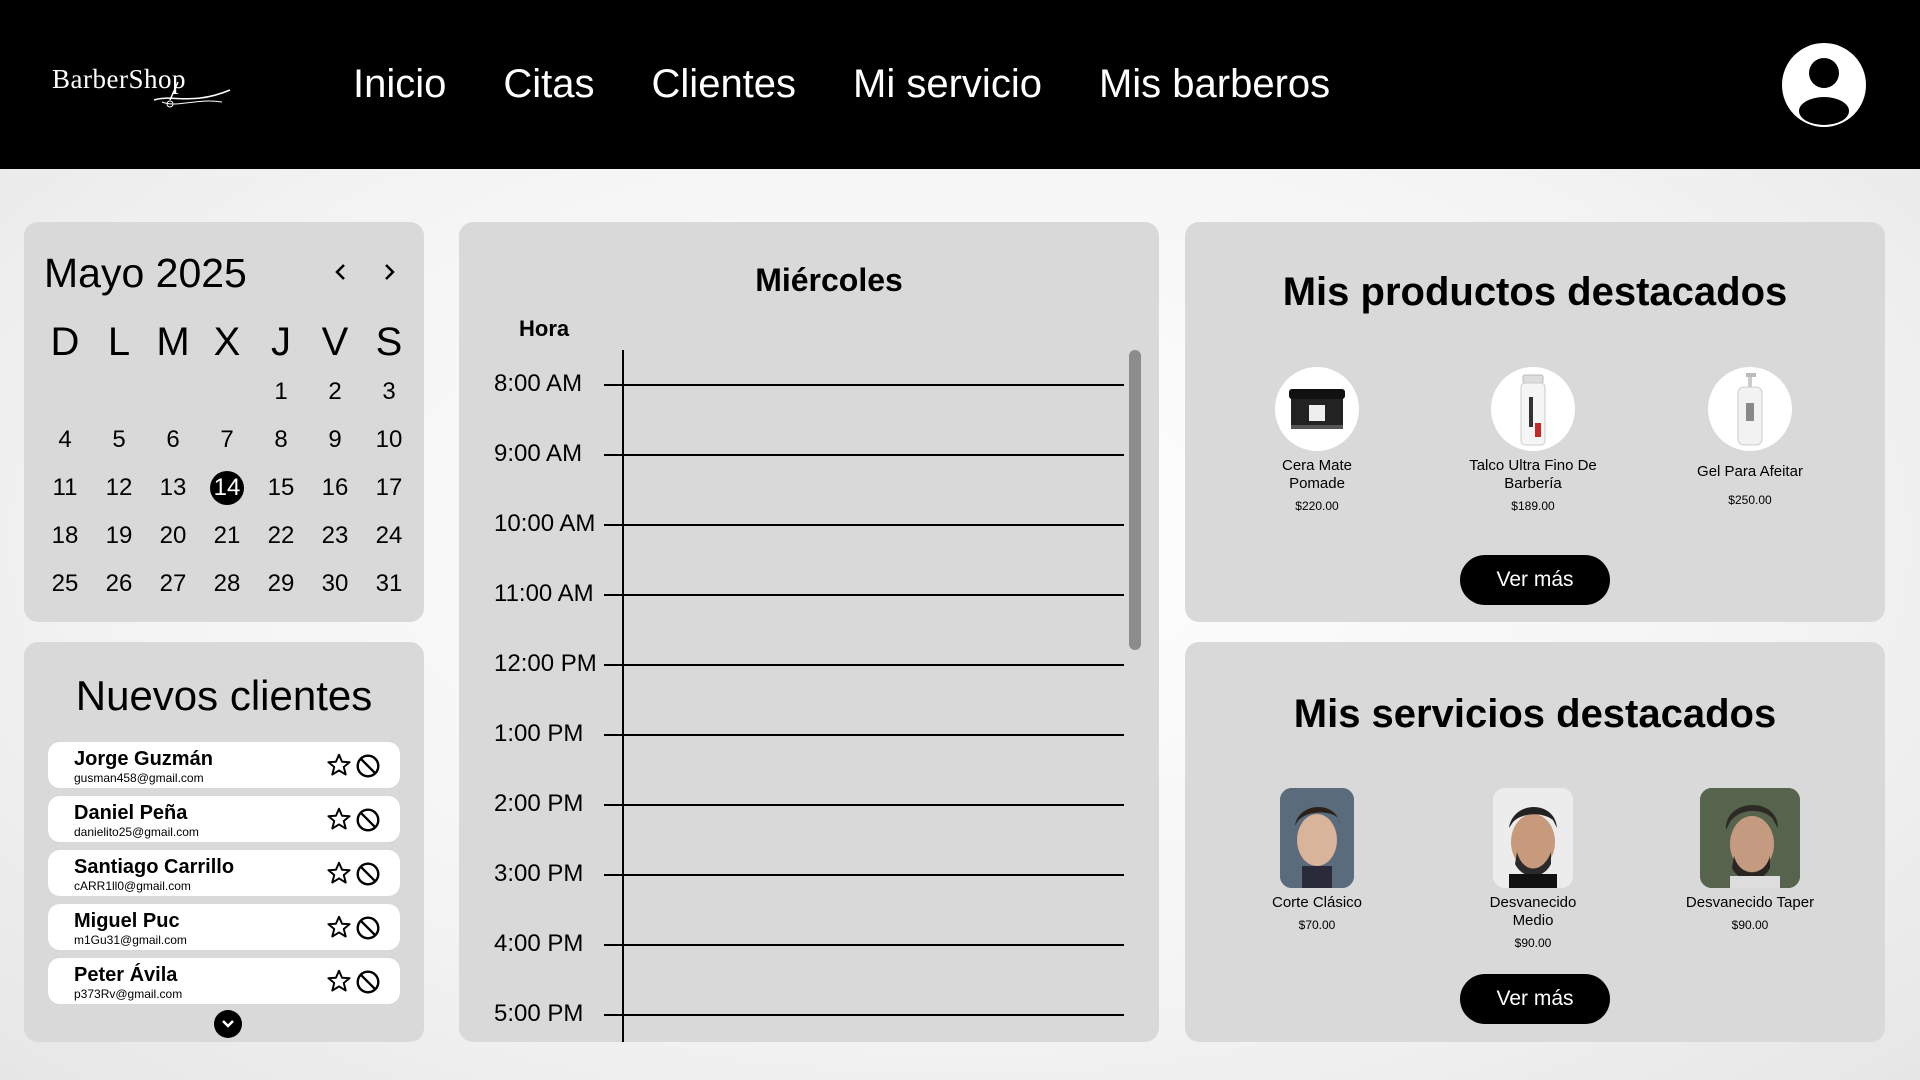 This screenshot has height=1080, width=1920. I want to click on service-card: Desvanecido Taper $90.00, so click(1750, 860).